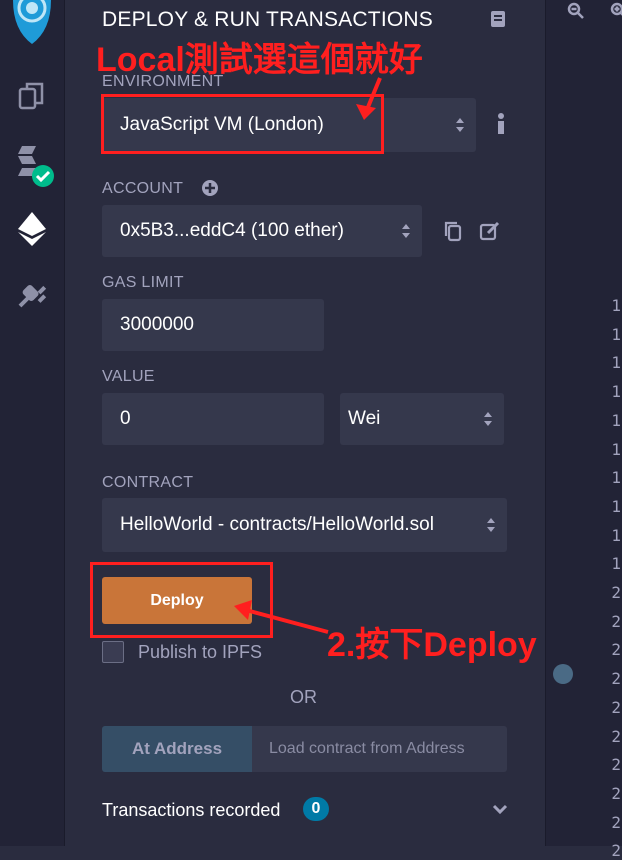 The height and width of the screenshot is (860, 622). What do you see at coordinates (576, 13) in the screenshot?
I see `zoom-out-icon` at bounding box center [576, 13].